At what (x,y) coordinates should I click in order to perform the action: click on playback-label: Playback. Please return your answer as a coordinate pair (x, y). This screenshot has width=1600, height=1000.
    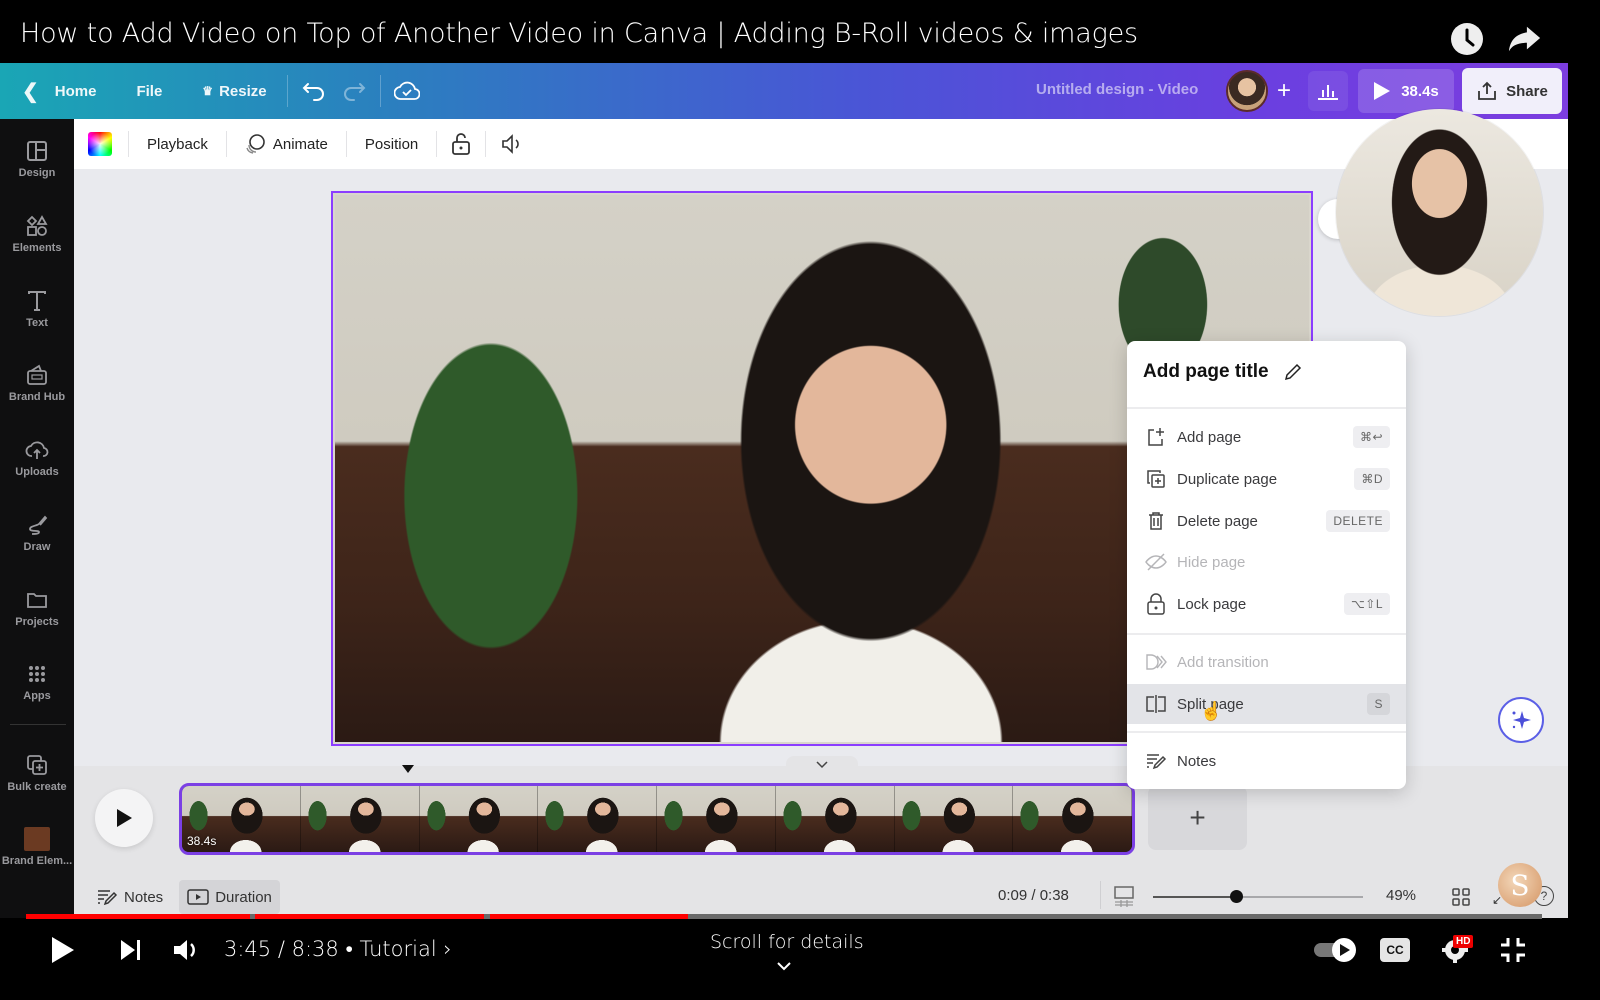
    Looking at the image, I should click on (177, 144).